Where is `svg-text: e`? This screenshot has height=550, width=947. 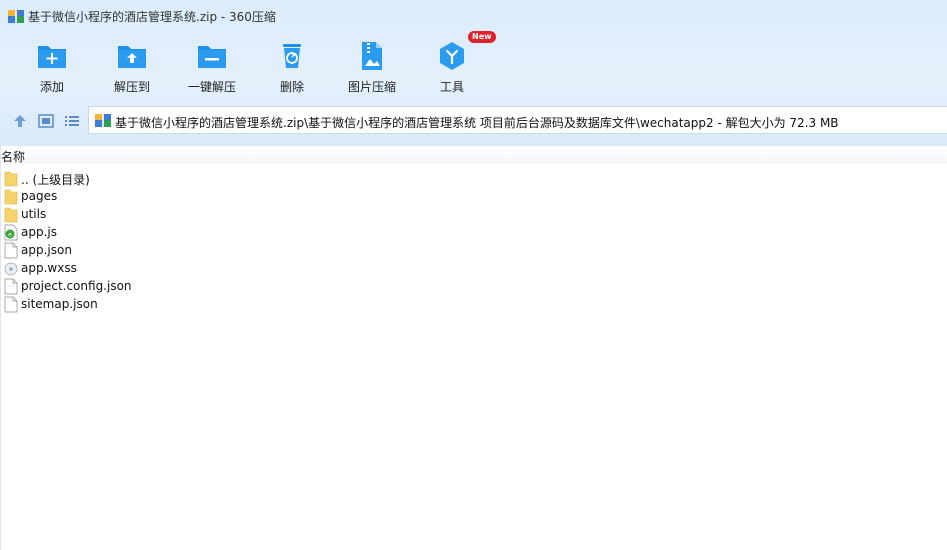 svg-text: e is located at coordinates (10, 235).